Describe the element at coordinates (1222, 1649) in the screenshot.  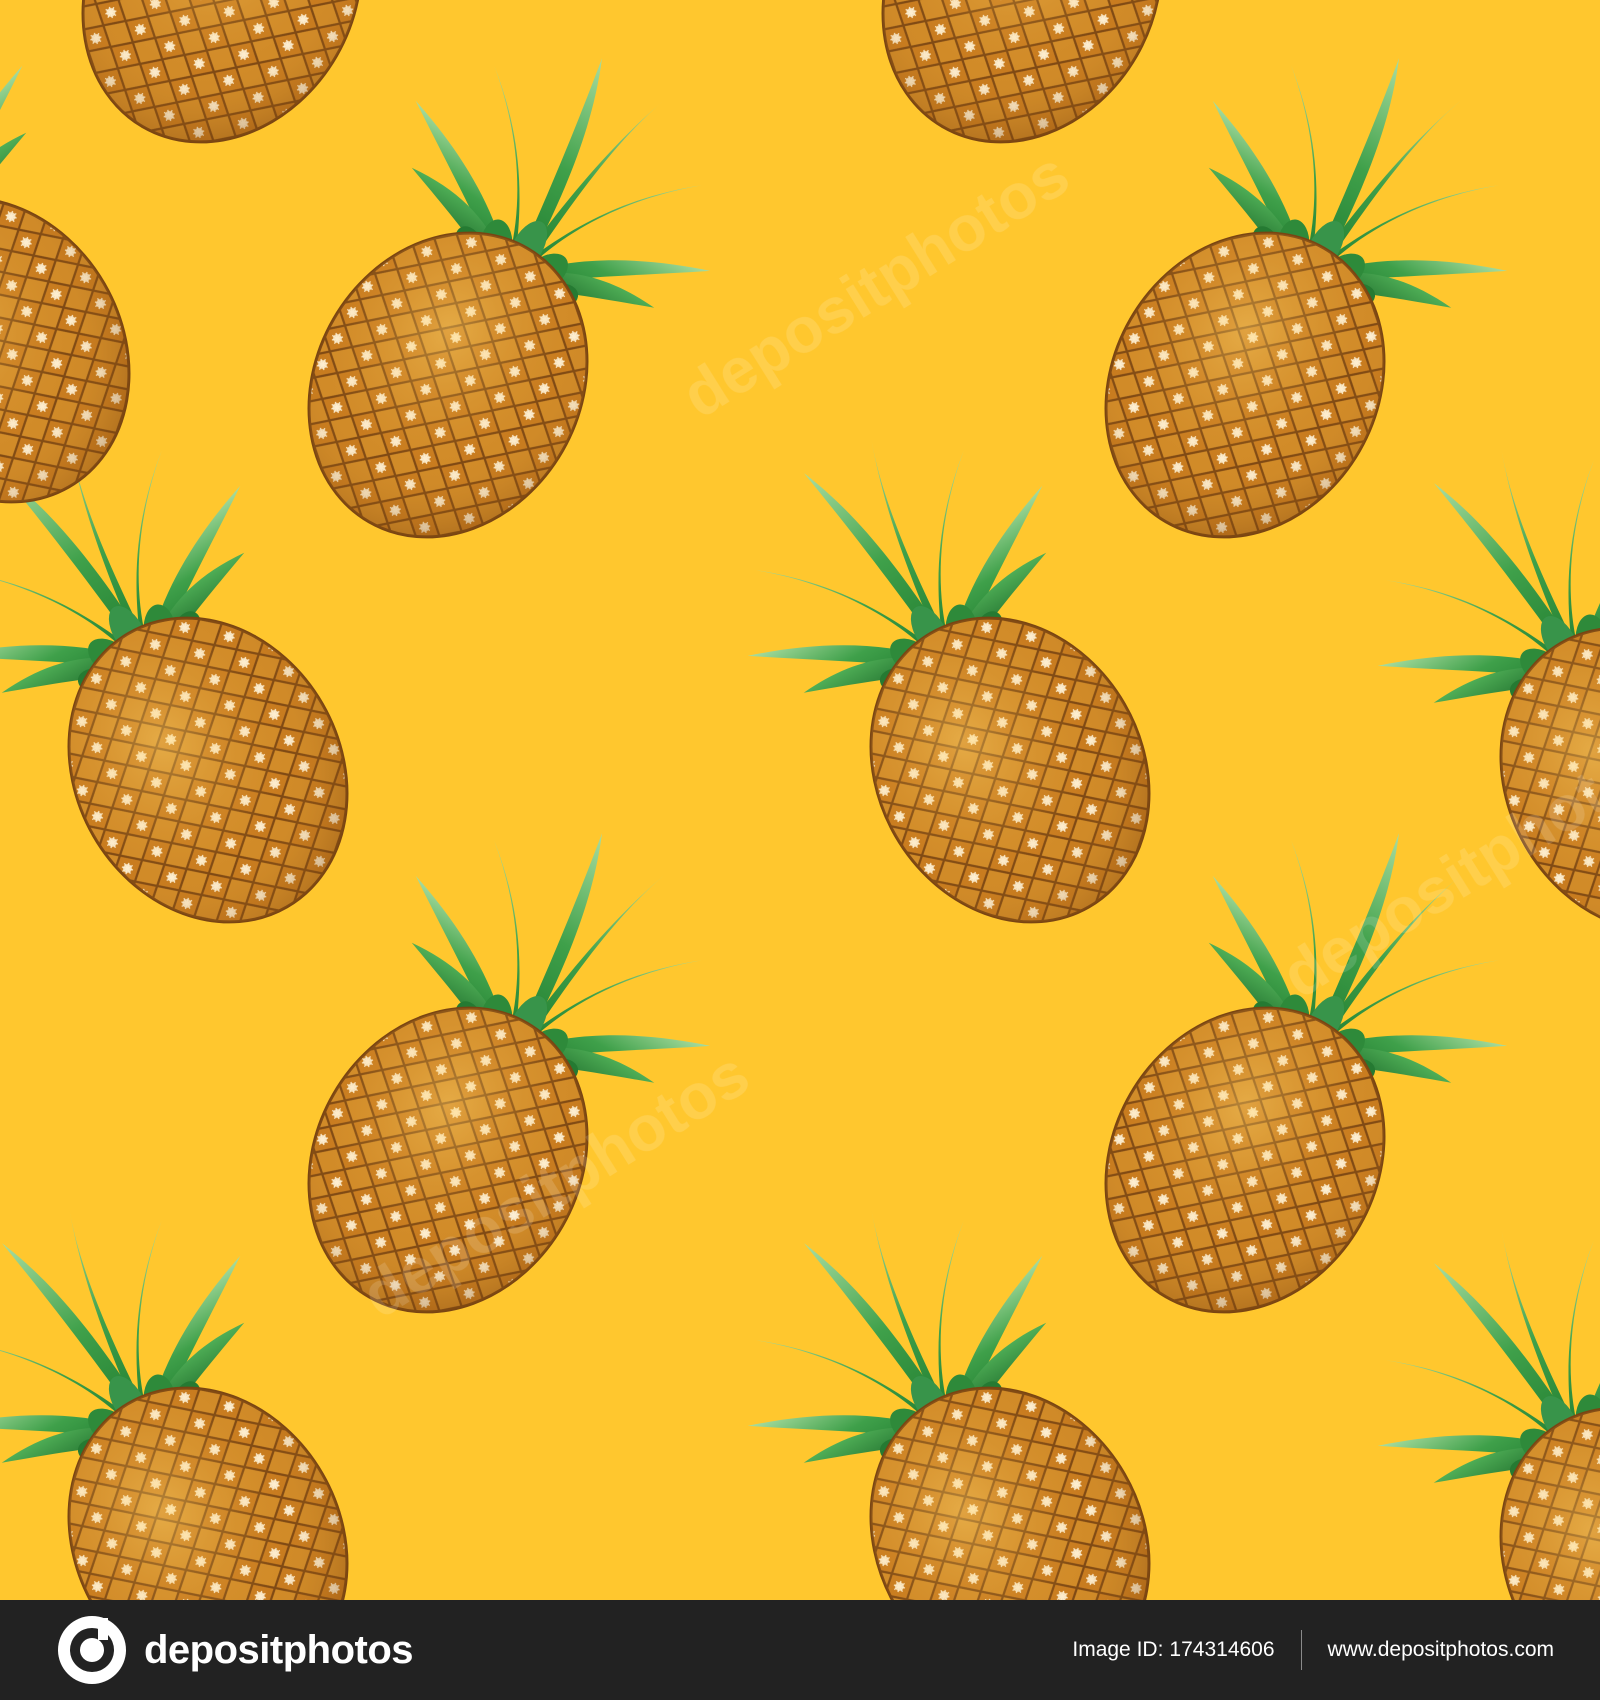
I see `image-id-value: 174314606` at that location.